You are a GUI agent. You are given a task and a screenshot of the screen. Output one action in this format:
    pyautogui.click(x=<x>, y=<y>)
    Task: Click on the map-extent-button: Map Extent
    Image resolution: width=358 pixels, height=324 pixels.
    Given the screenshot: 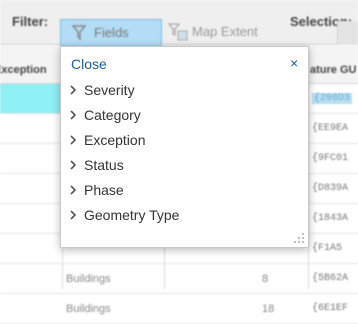 What is the action you would take?
    pyautogui.click(x=223, y=32)
    